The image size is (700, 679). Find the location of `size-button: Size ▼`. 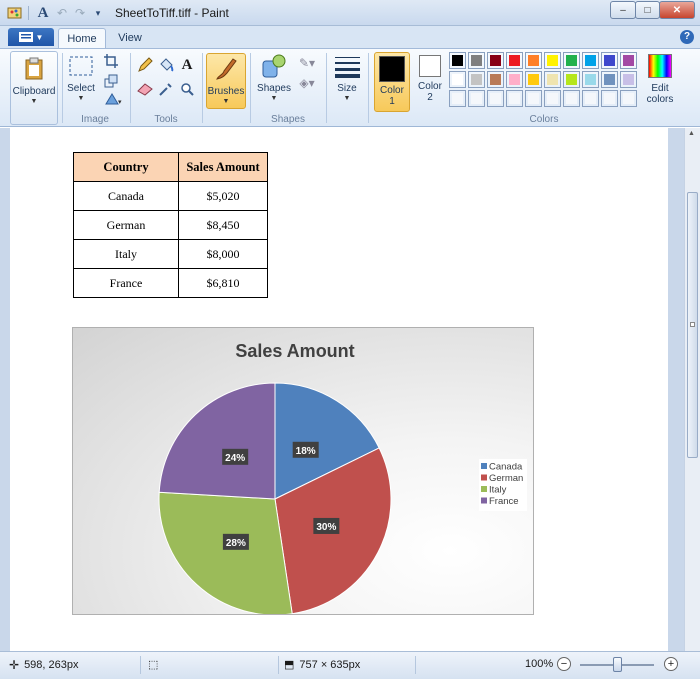

size-button: Size ▼ is located at coordinates (347, 77).